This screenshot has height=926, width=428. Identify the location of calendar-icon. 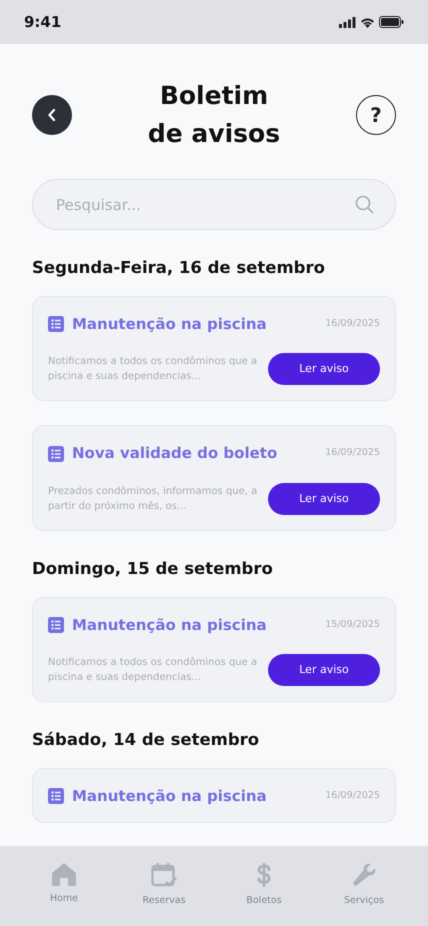
(164, 875).